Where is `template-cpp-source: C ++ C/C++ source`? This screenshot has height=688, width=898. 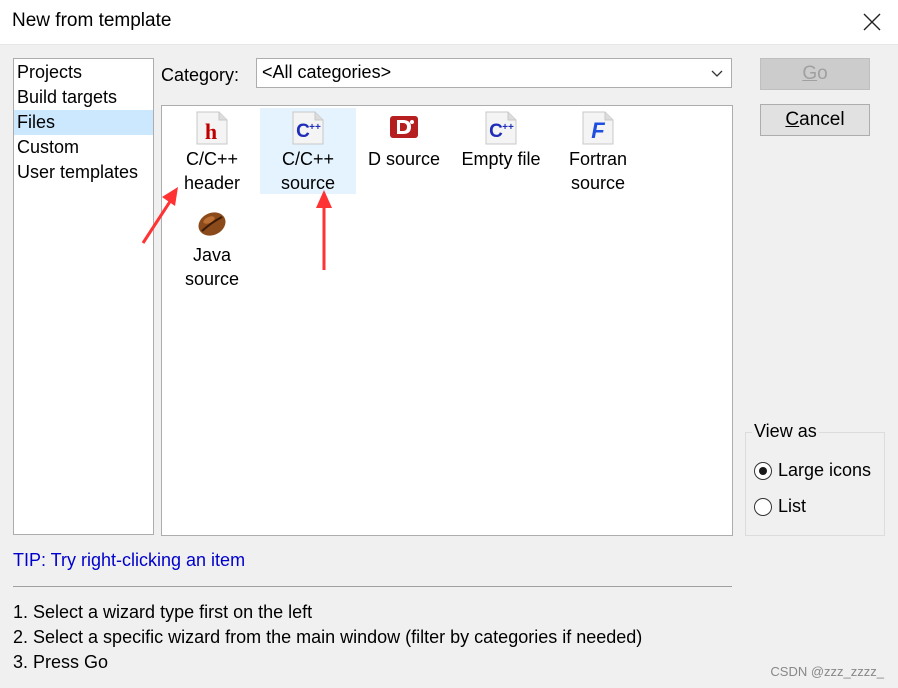 template-cpp-source: C ++ C/C++ source is located at coordinates (308, 151).